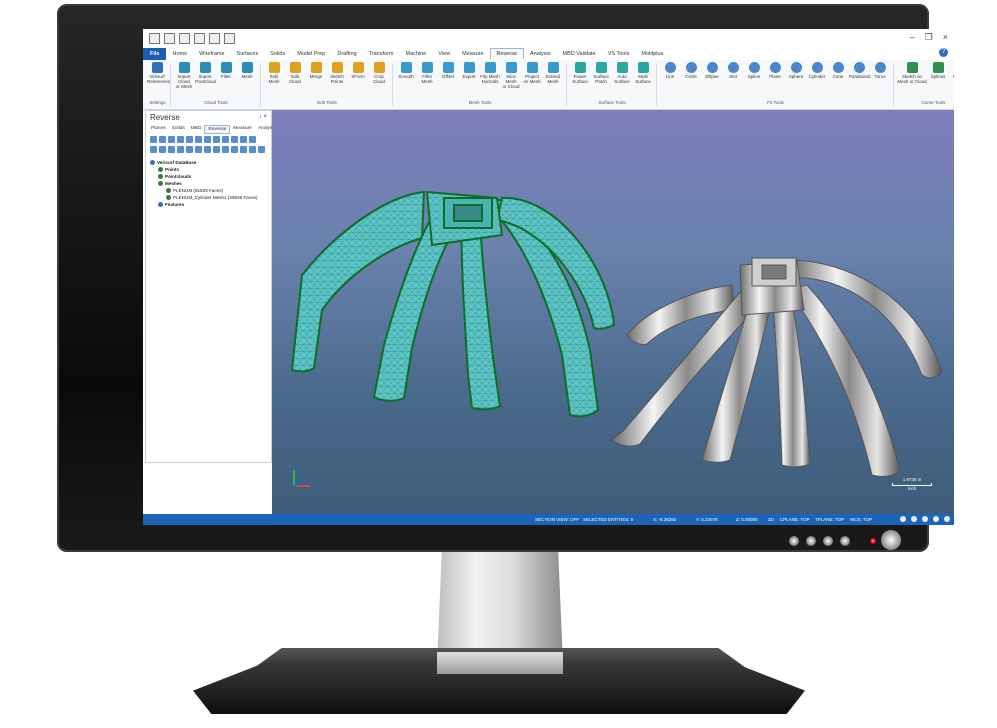 The height and width of the screenshot is (728, 997). Describe the element at coordinates (158, 73) in the screenshot. I see `ribbon-tool-verisurf-references: Verisurf References` at that location.